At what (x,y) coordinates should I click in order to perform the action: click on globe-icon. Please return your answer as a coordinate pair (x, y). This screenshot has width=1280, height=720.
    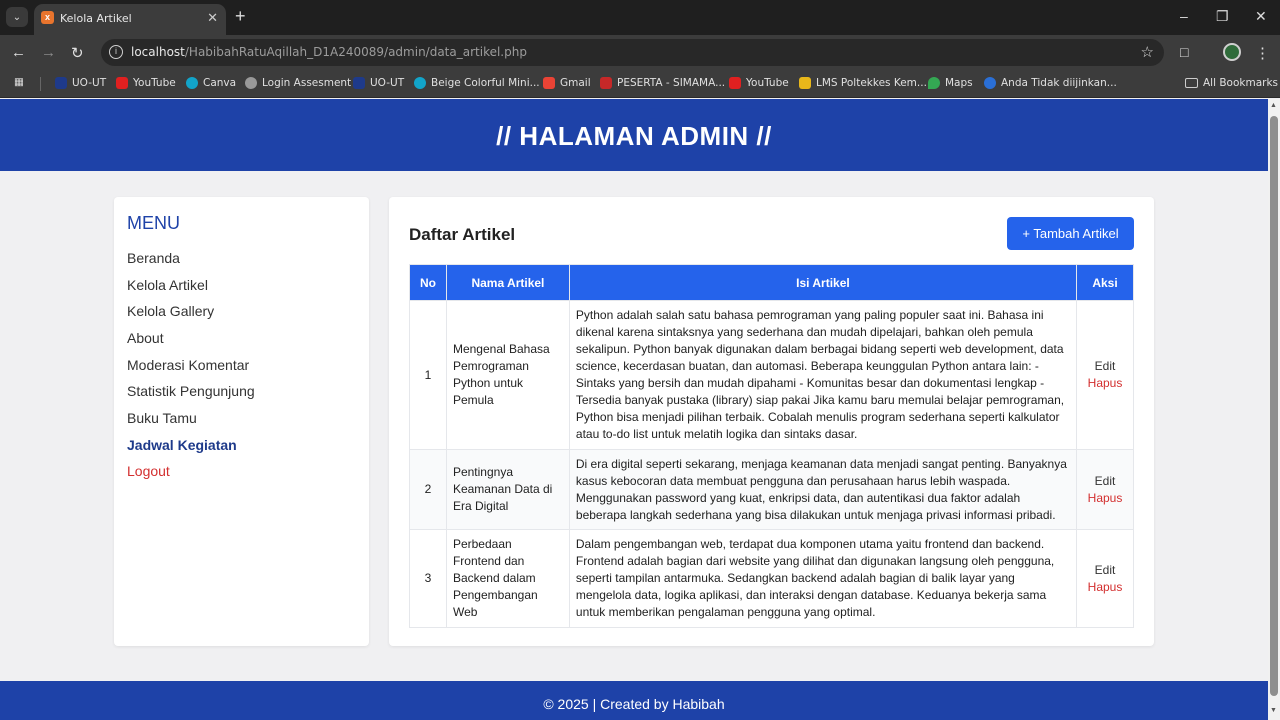
    Looking at the image, I should click on (251, 83).